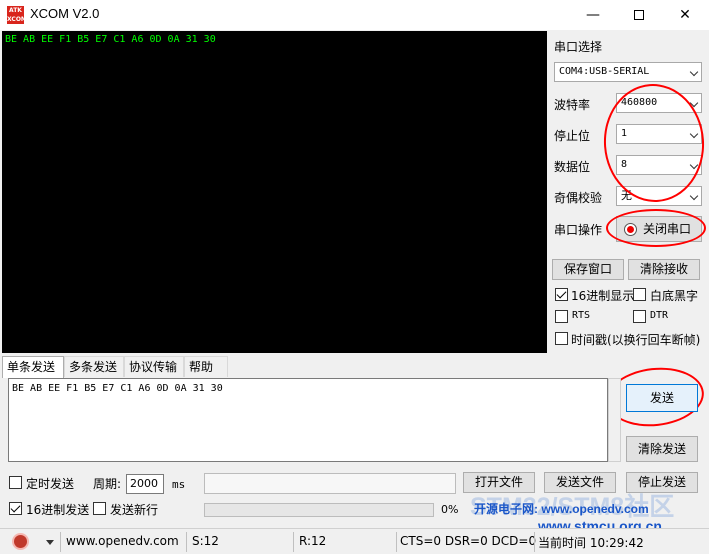 This screenshot has width=709, height=554. What do you see at coordinates (205, 541) in the screenshot?
I see `sent-count: S:12` at bounding box center [205, 541].